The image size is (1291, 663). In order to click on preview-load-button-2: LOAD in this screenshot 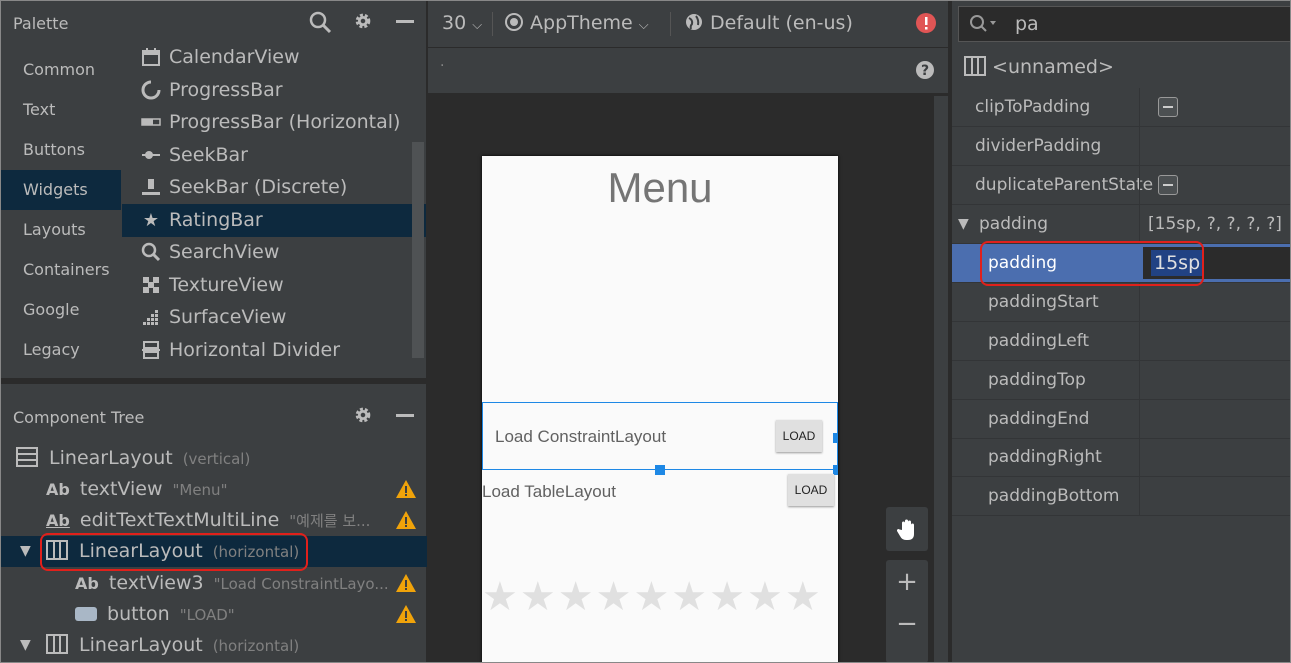, I will do `click(811, 490)`.